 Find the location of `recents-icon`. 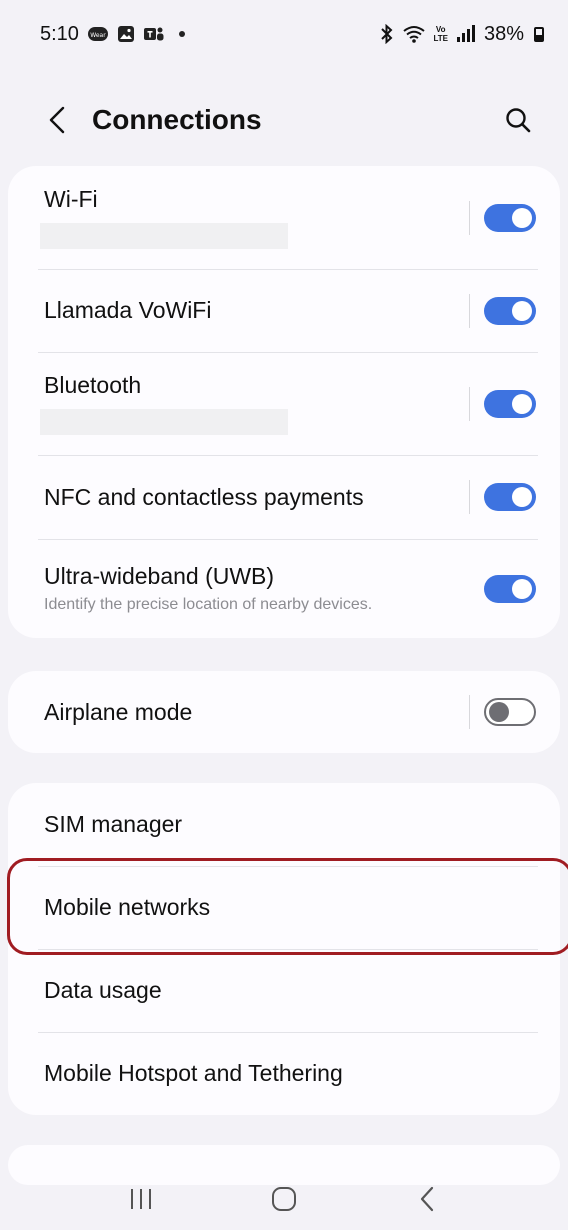

recents-icon is located at coordinates (141, 1199).